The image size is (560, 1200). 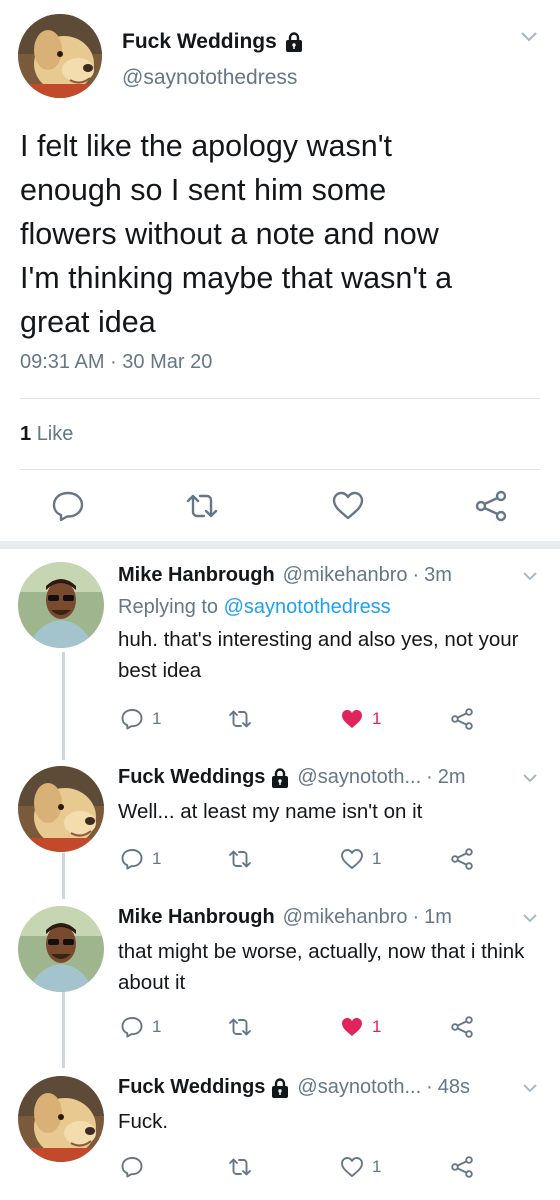 I want to click on reply-text: Fuck., so click(x=143, y=1121).